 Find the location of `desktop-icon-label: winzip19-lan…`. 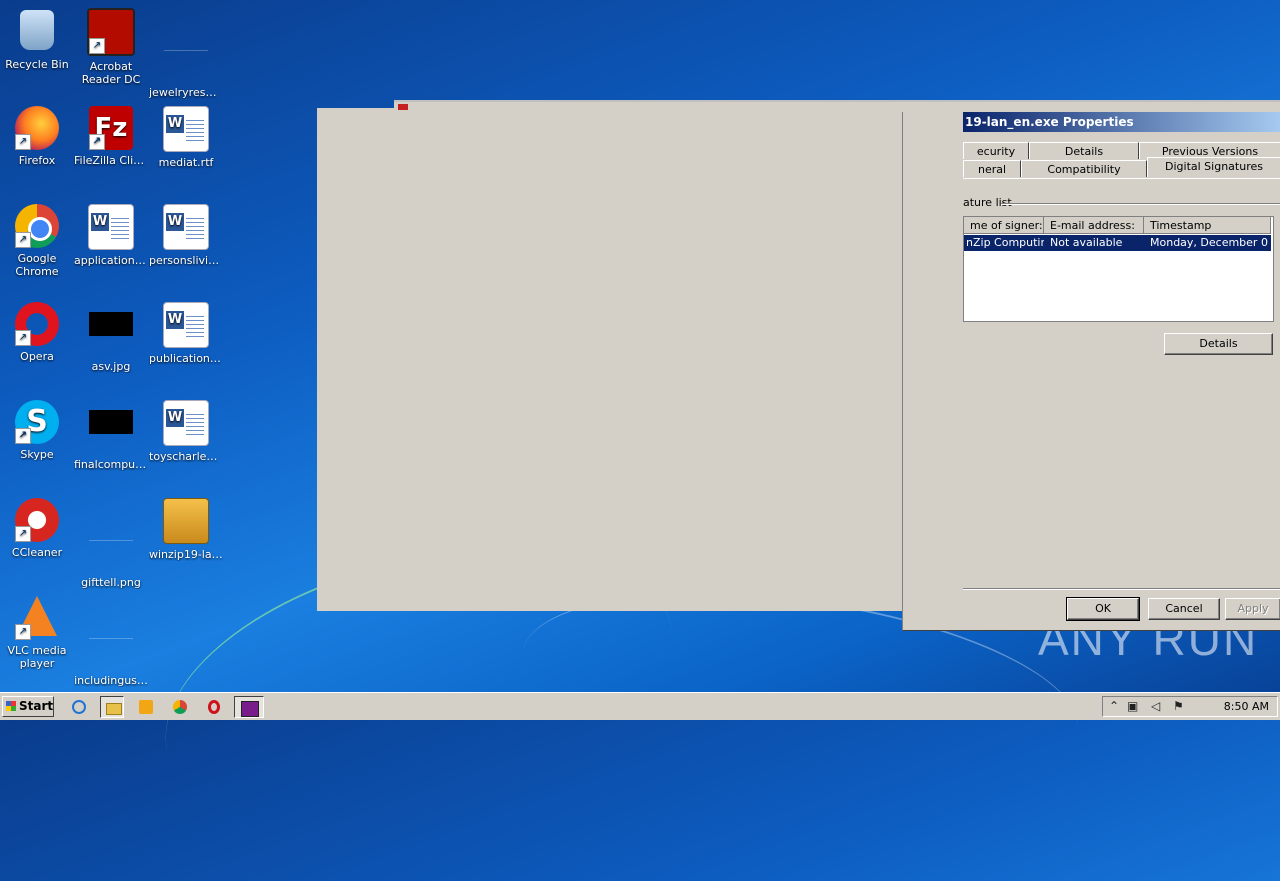

desktop-icon-label: winzip19-lan… is located at coordinates (186, 554).